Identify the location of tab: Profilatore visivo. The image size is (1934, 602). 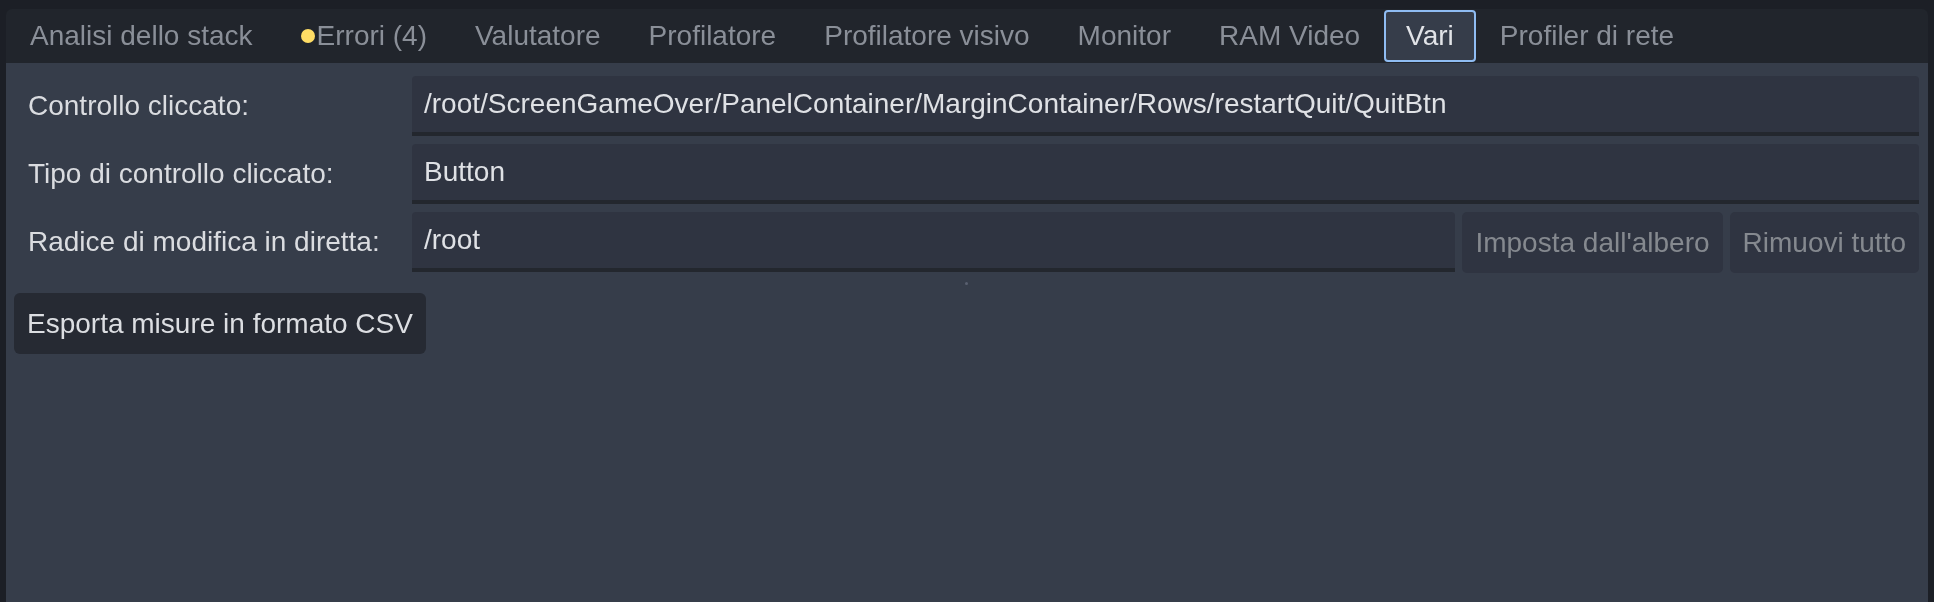
(927, 36).